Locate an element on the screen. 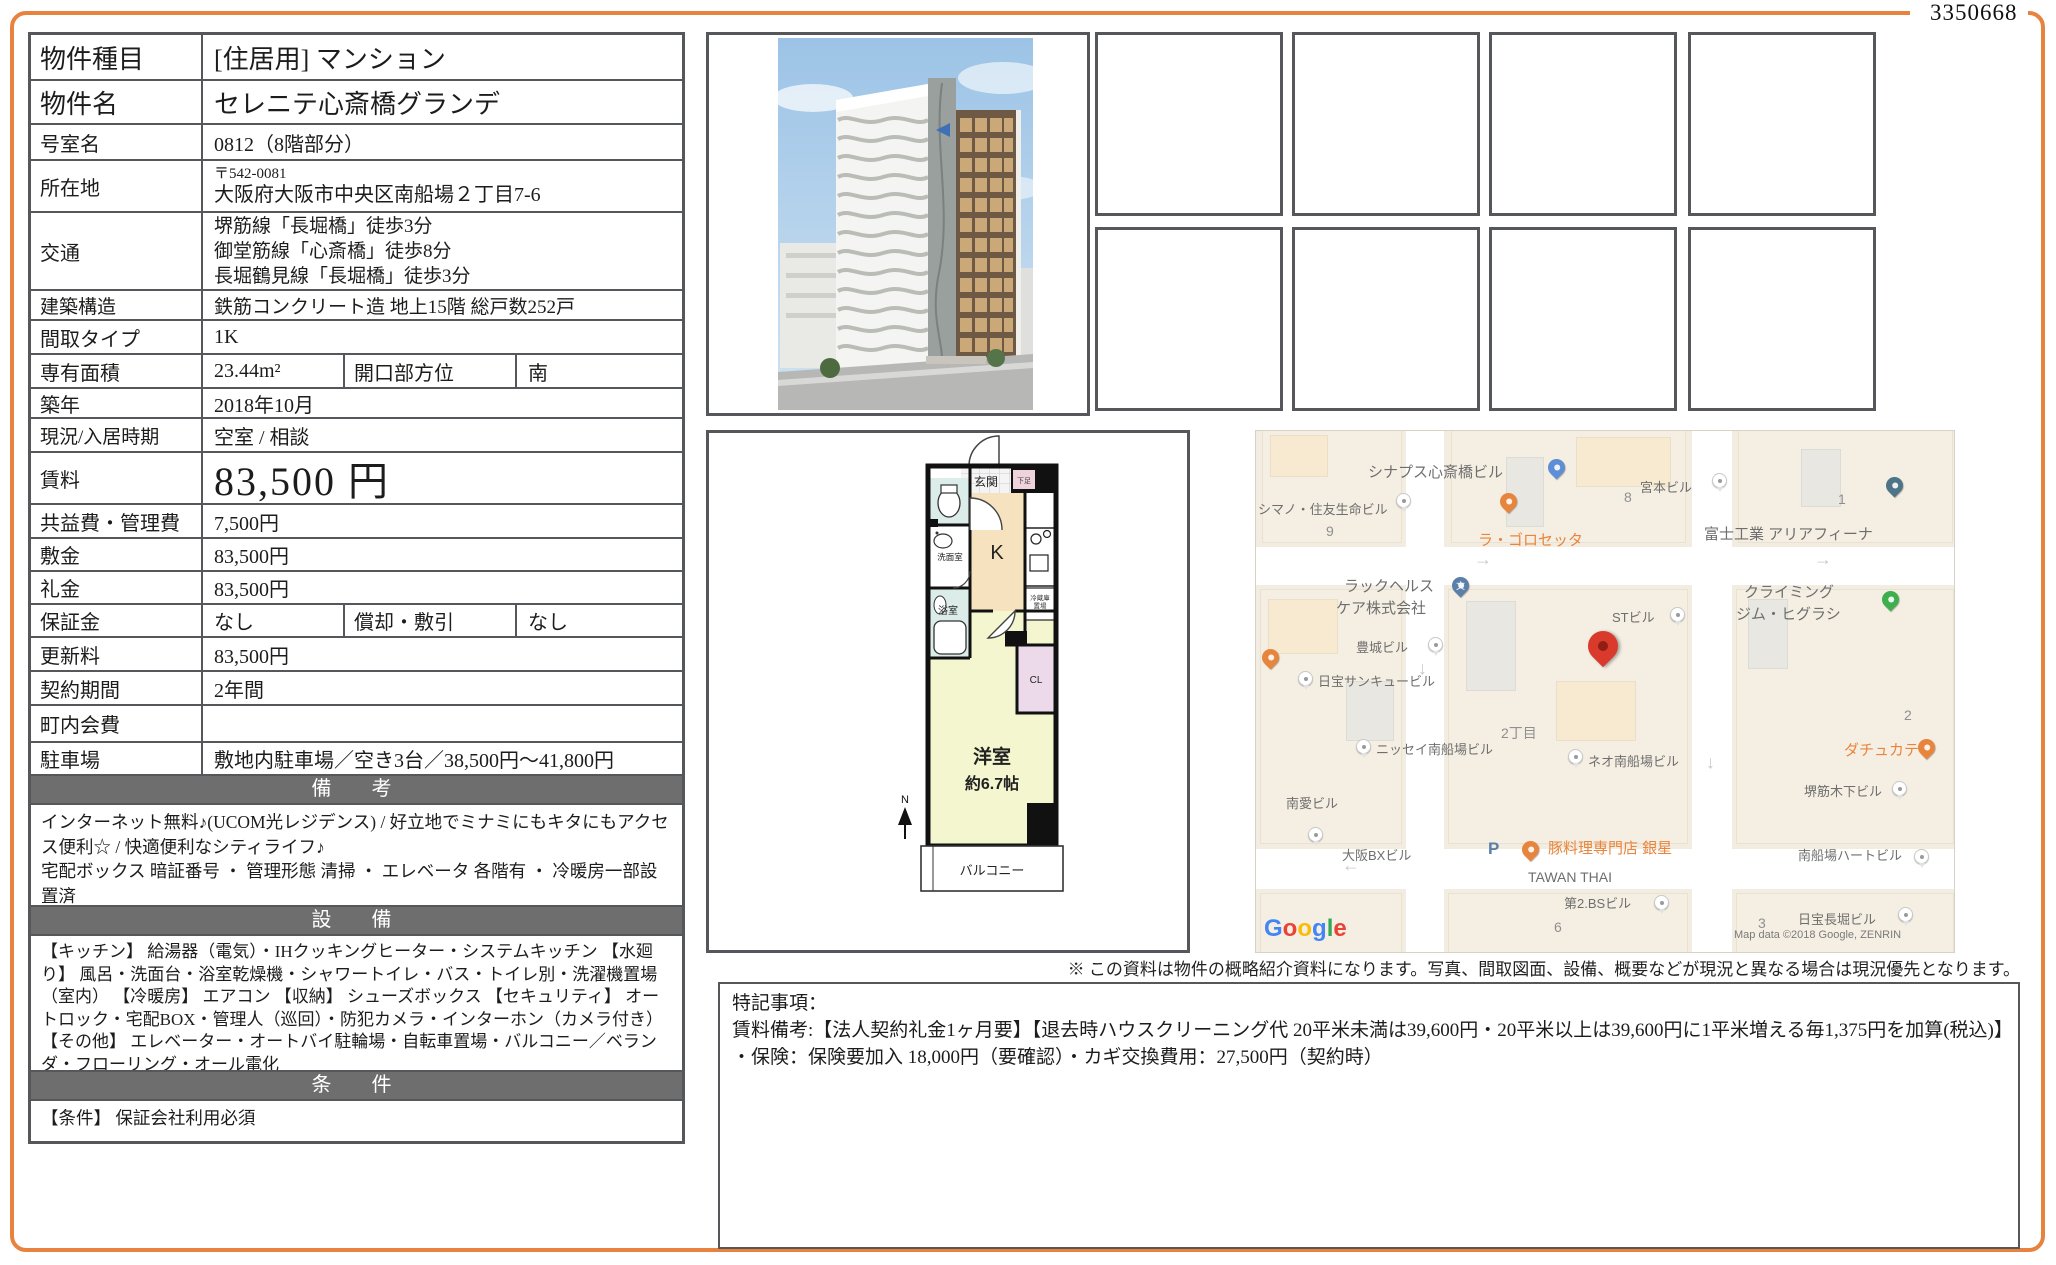  row-value: 1K is located at coordinates (226, 336).